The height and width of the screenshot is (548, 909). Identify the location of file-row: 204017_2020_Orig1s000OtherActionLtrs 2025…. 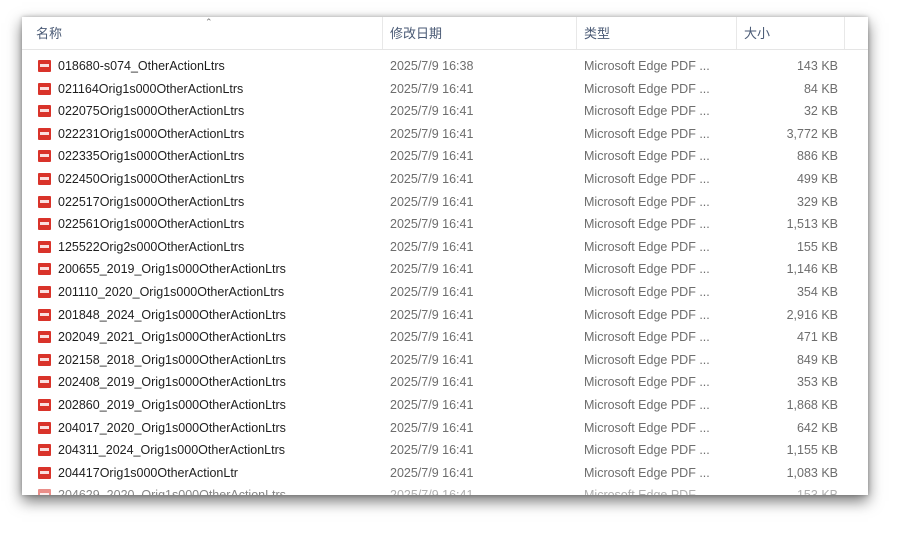
(445, 428).